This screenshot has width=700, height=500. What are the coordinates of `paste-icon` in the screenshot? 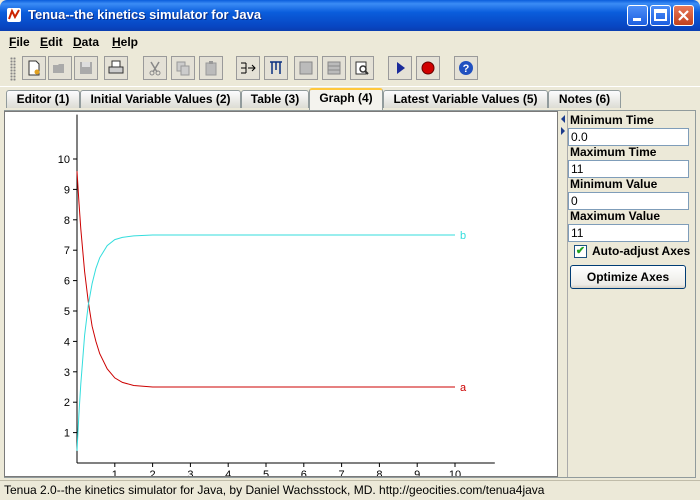 It's located at (211, 68).